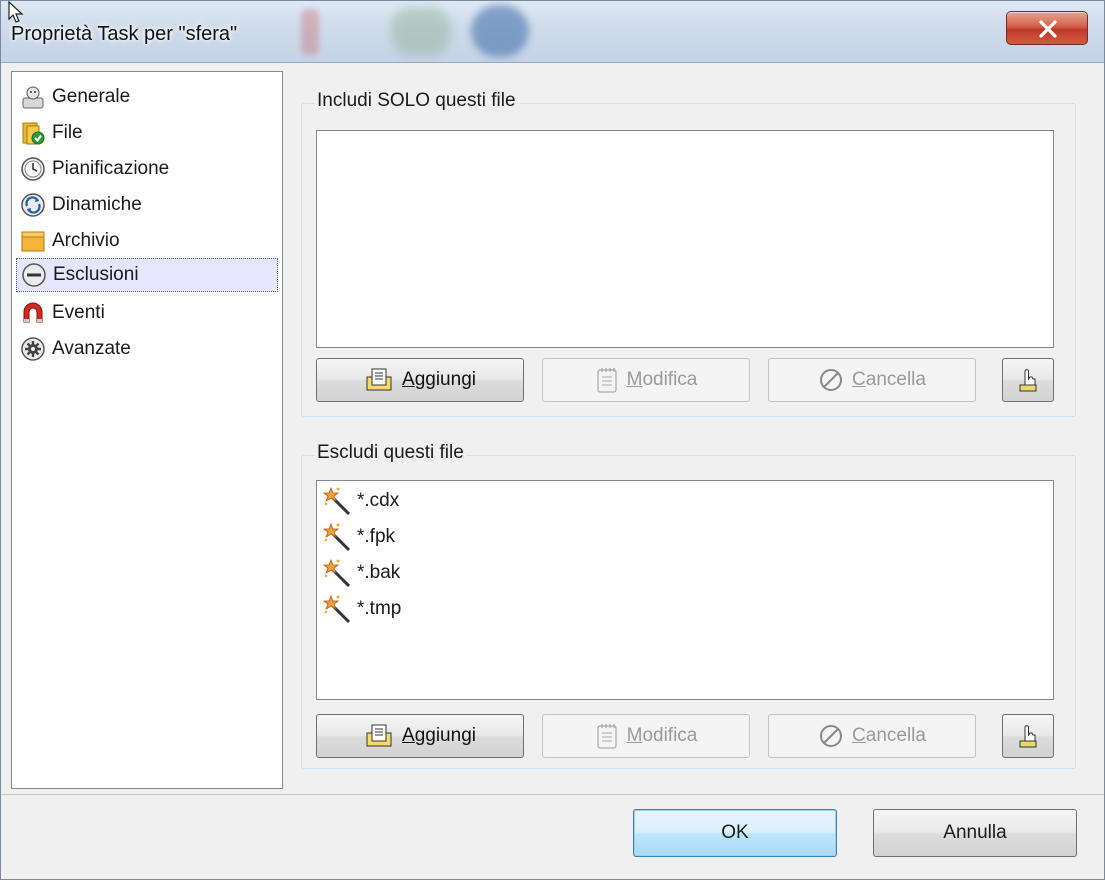 Image resolution: width=1105 pixels, height=880 pixels. I want to click on sidebar-item-label: Esclusioni, so click(96, 274).